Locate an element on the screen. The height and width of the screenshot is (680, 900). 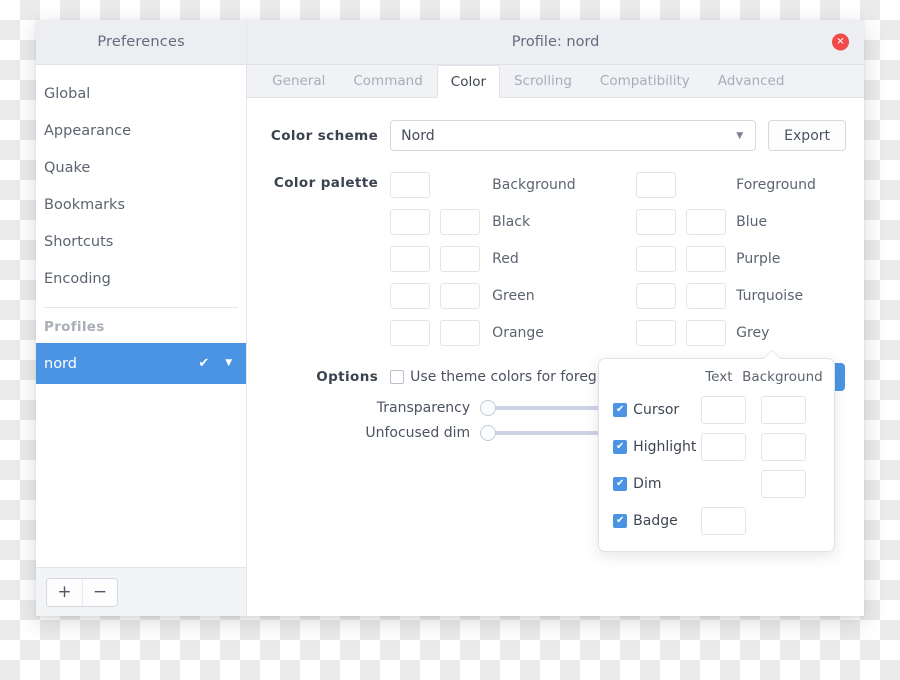
color-scheme-label: Color scheme is located at coordinates (324, 135).